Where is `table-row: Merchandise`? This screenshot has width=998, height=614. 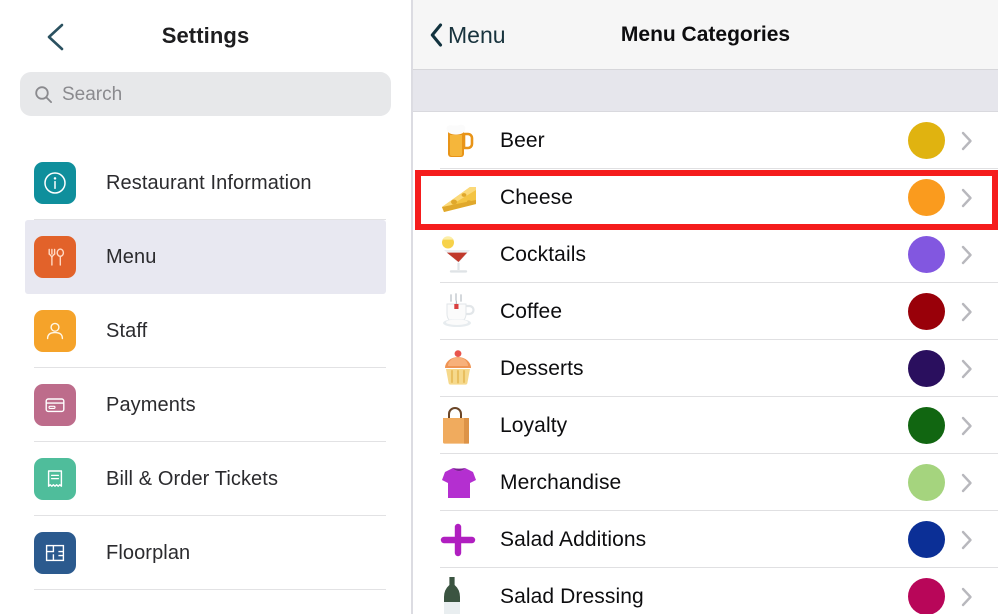 table-row: Merchandise is located at coordinates (705, 482).